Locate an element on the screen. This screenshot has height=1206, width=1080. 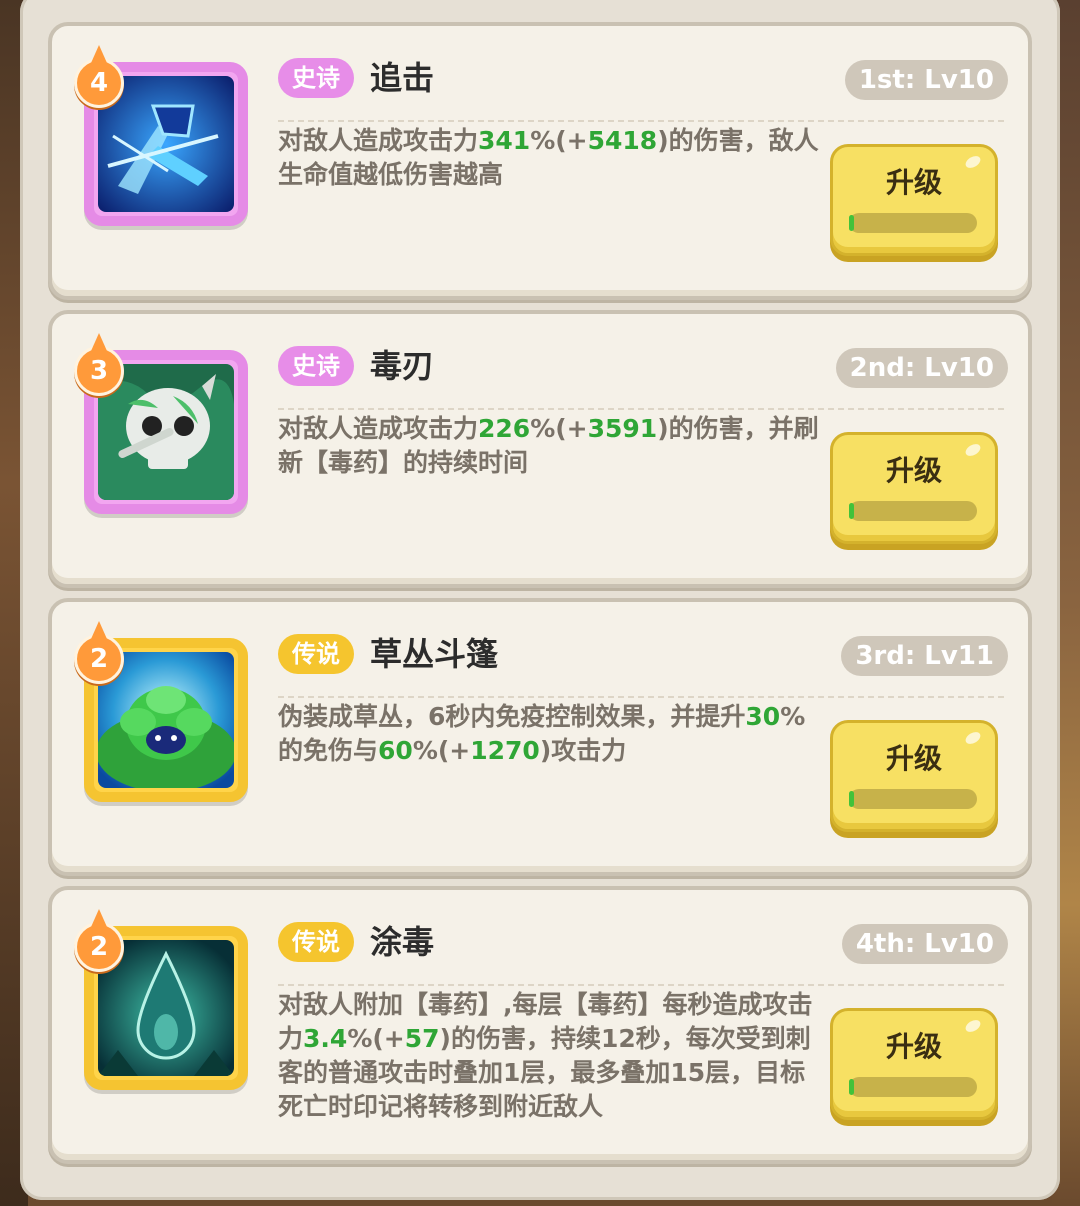
rank-badge: 4 is located at coordinates (99, 76).